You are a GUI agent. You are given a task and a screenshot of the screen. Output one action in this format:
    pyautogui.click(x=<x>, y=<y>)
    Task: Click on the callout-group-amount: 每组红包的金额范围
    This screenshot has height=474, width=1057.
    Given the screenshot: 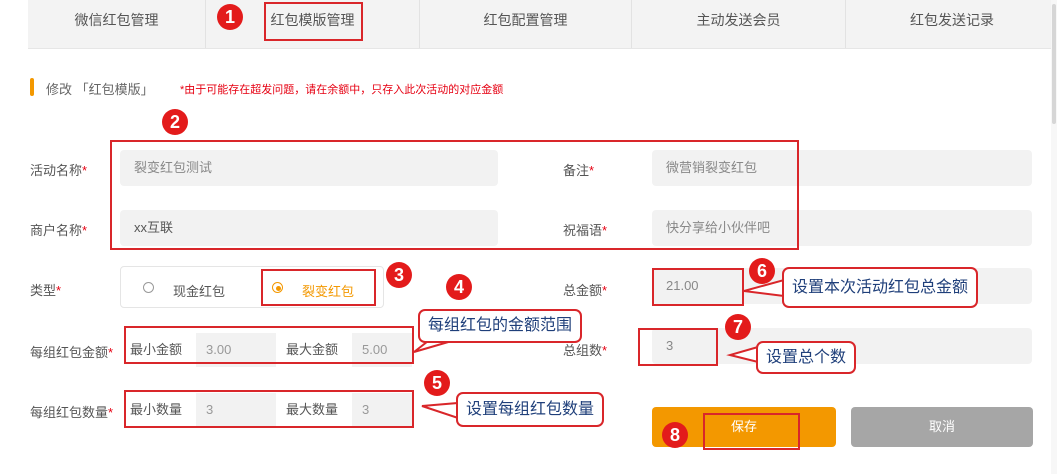 What is the action you would take?
    pyautogui.click(x=500, y=326)
    